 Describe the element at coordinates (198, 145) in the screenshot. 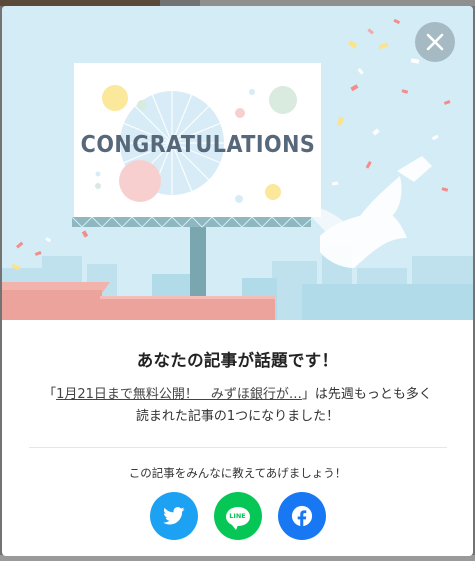

I see `billboard-text: CONGRATULATIONS` at that location.